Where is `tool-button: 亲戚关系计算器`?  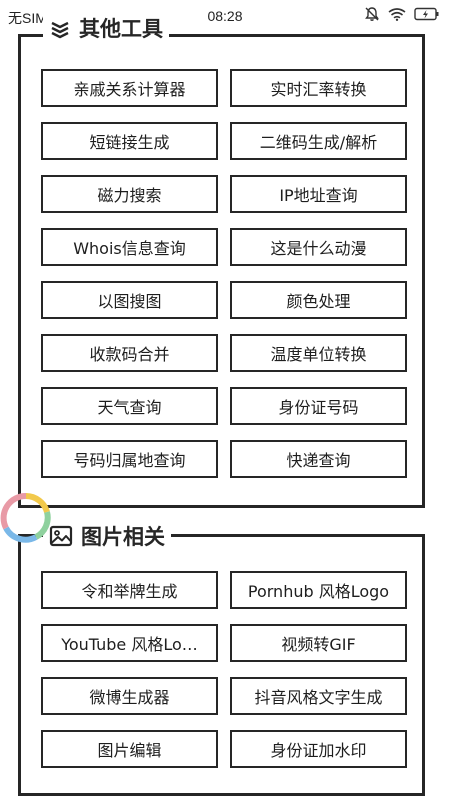 tool-button: 亲戚关系计算器 is located at coordinates (129, 88).